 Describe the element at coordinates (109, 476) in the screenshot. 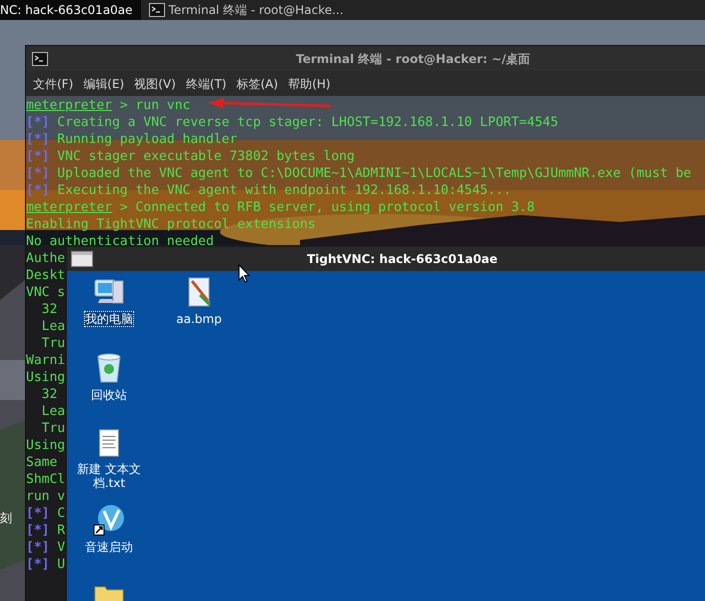

I see `icon-label: 新建 文本文档.txt` at that location.